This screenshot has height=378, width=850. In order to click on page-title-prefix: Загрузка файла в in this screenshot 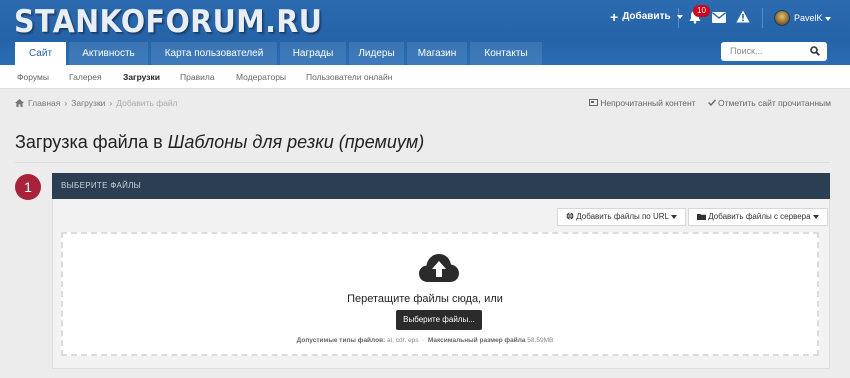, I will do `click(91, 142)`.